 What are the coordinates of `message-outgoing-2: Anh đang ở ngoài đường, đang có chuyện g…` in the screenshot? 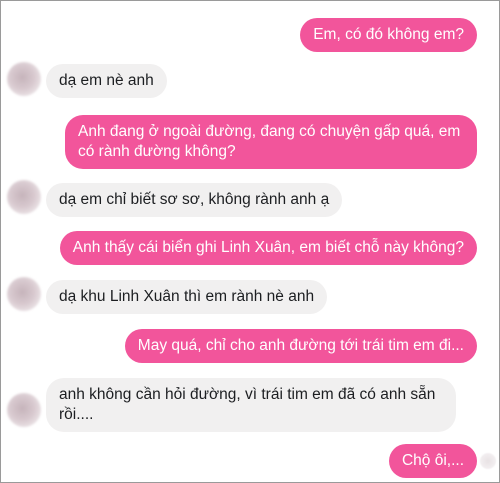 It's located at (271, 142).